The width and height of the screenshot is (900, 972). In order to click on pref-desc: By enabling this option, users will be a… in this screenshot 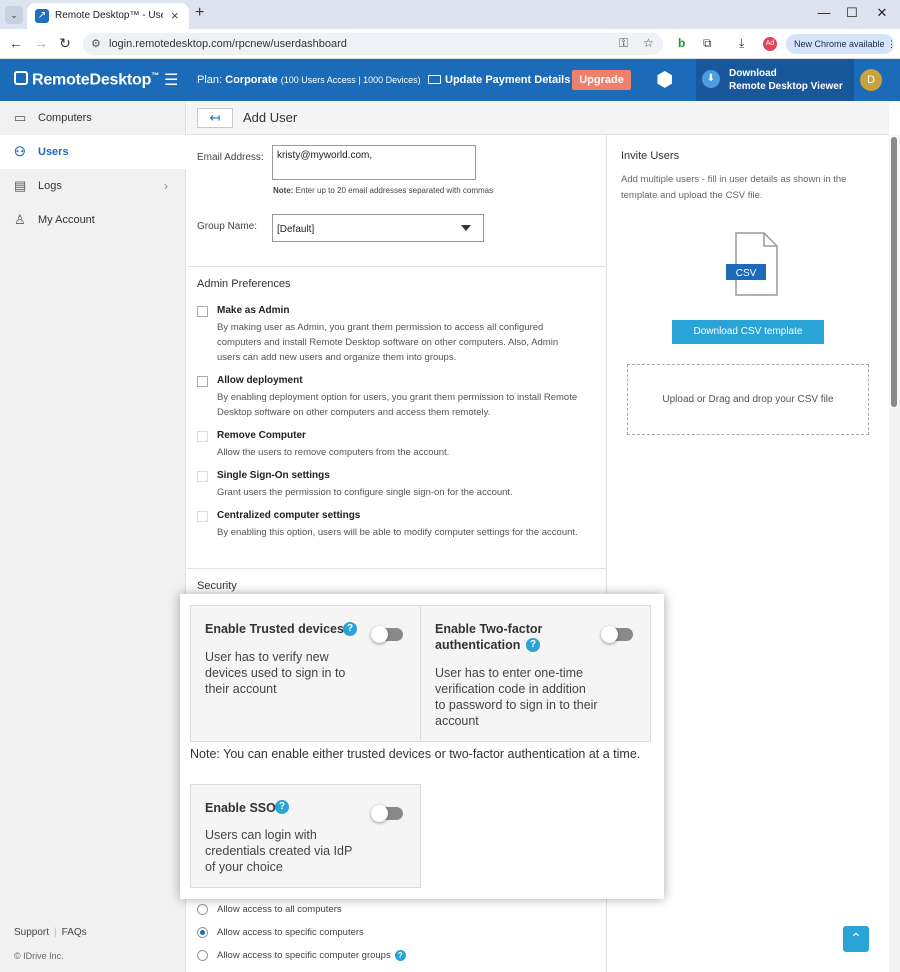, I will do `click(397, 532)`.